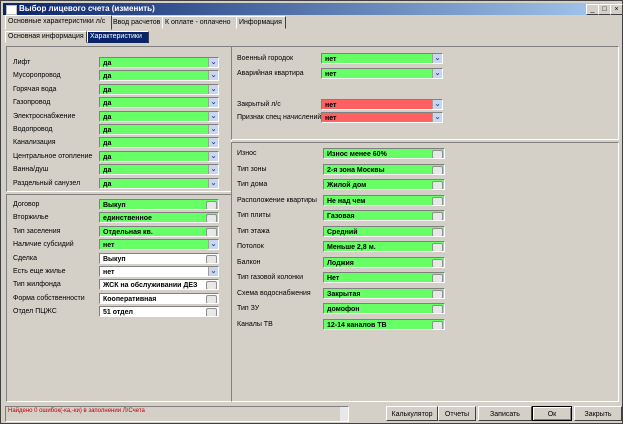 The image size is (623, 424). Describe the element at coordinates (159, 245) in the screenshot. I see `subsidy-combo: нет ⌄` at that location.